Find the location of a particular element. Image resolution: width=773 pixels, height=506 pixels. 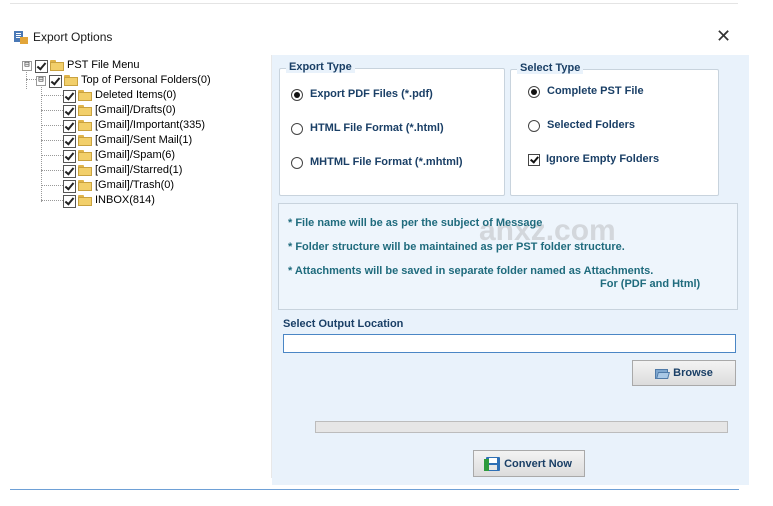

info-line: For (PDF and Html) is located at coordinates (650, 284).